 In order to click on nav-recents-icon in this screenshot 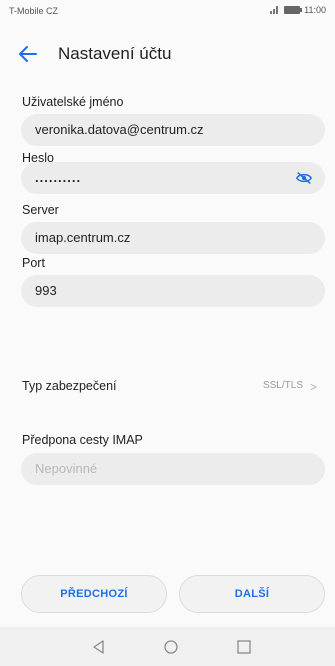, I will do `click(244, 647)`.